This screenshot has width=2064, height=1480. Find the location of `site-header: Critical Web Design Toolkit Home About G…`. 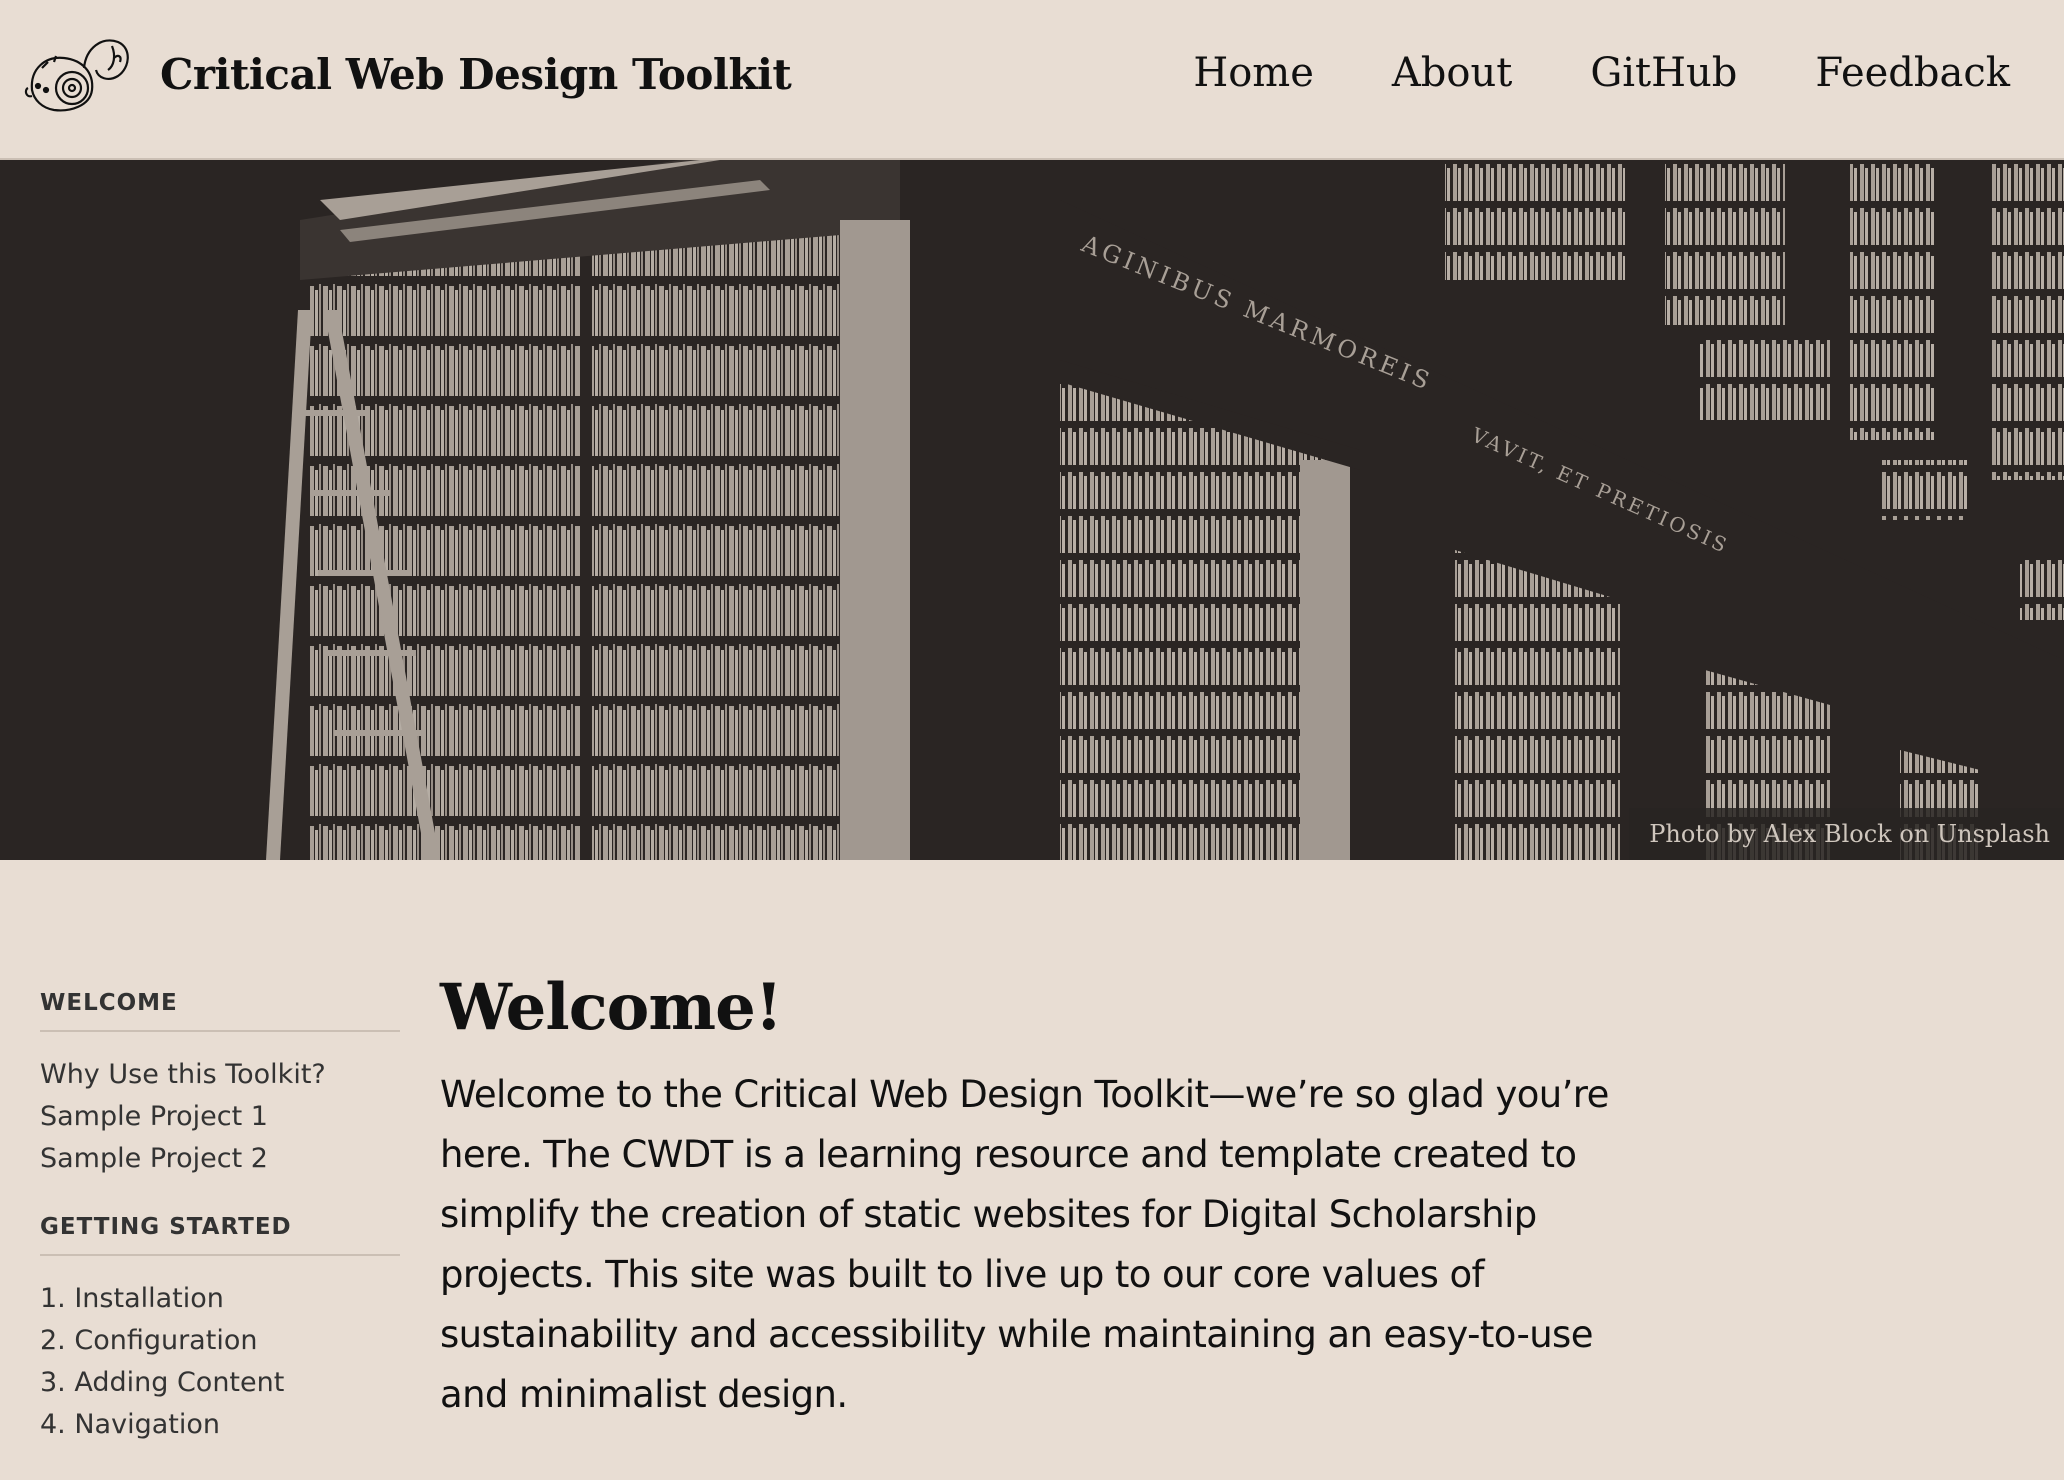

site-header: Critical Web Design Toolkit Home About G… is located at coordinates (1032, 80).